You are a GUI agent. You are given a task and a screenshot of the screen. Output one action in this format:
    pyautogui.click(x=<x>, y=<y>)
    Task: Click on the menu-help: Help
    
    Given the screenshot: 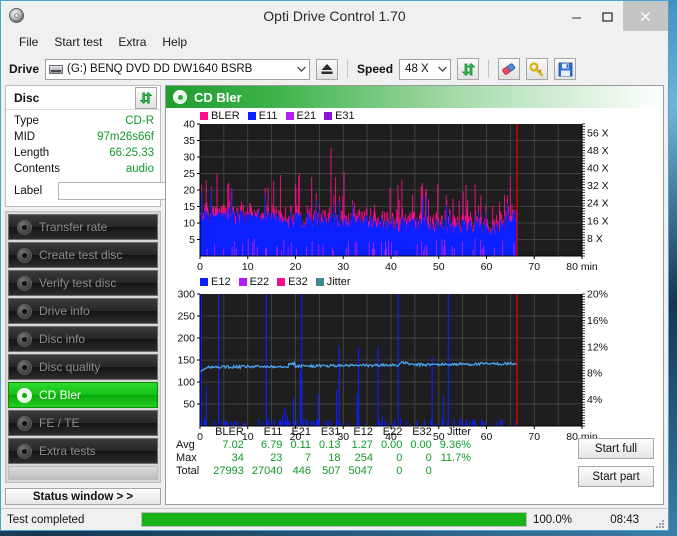 What is the action you would take?
    pyautogui.click(x=174, y=42)
    